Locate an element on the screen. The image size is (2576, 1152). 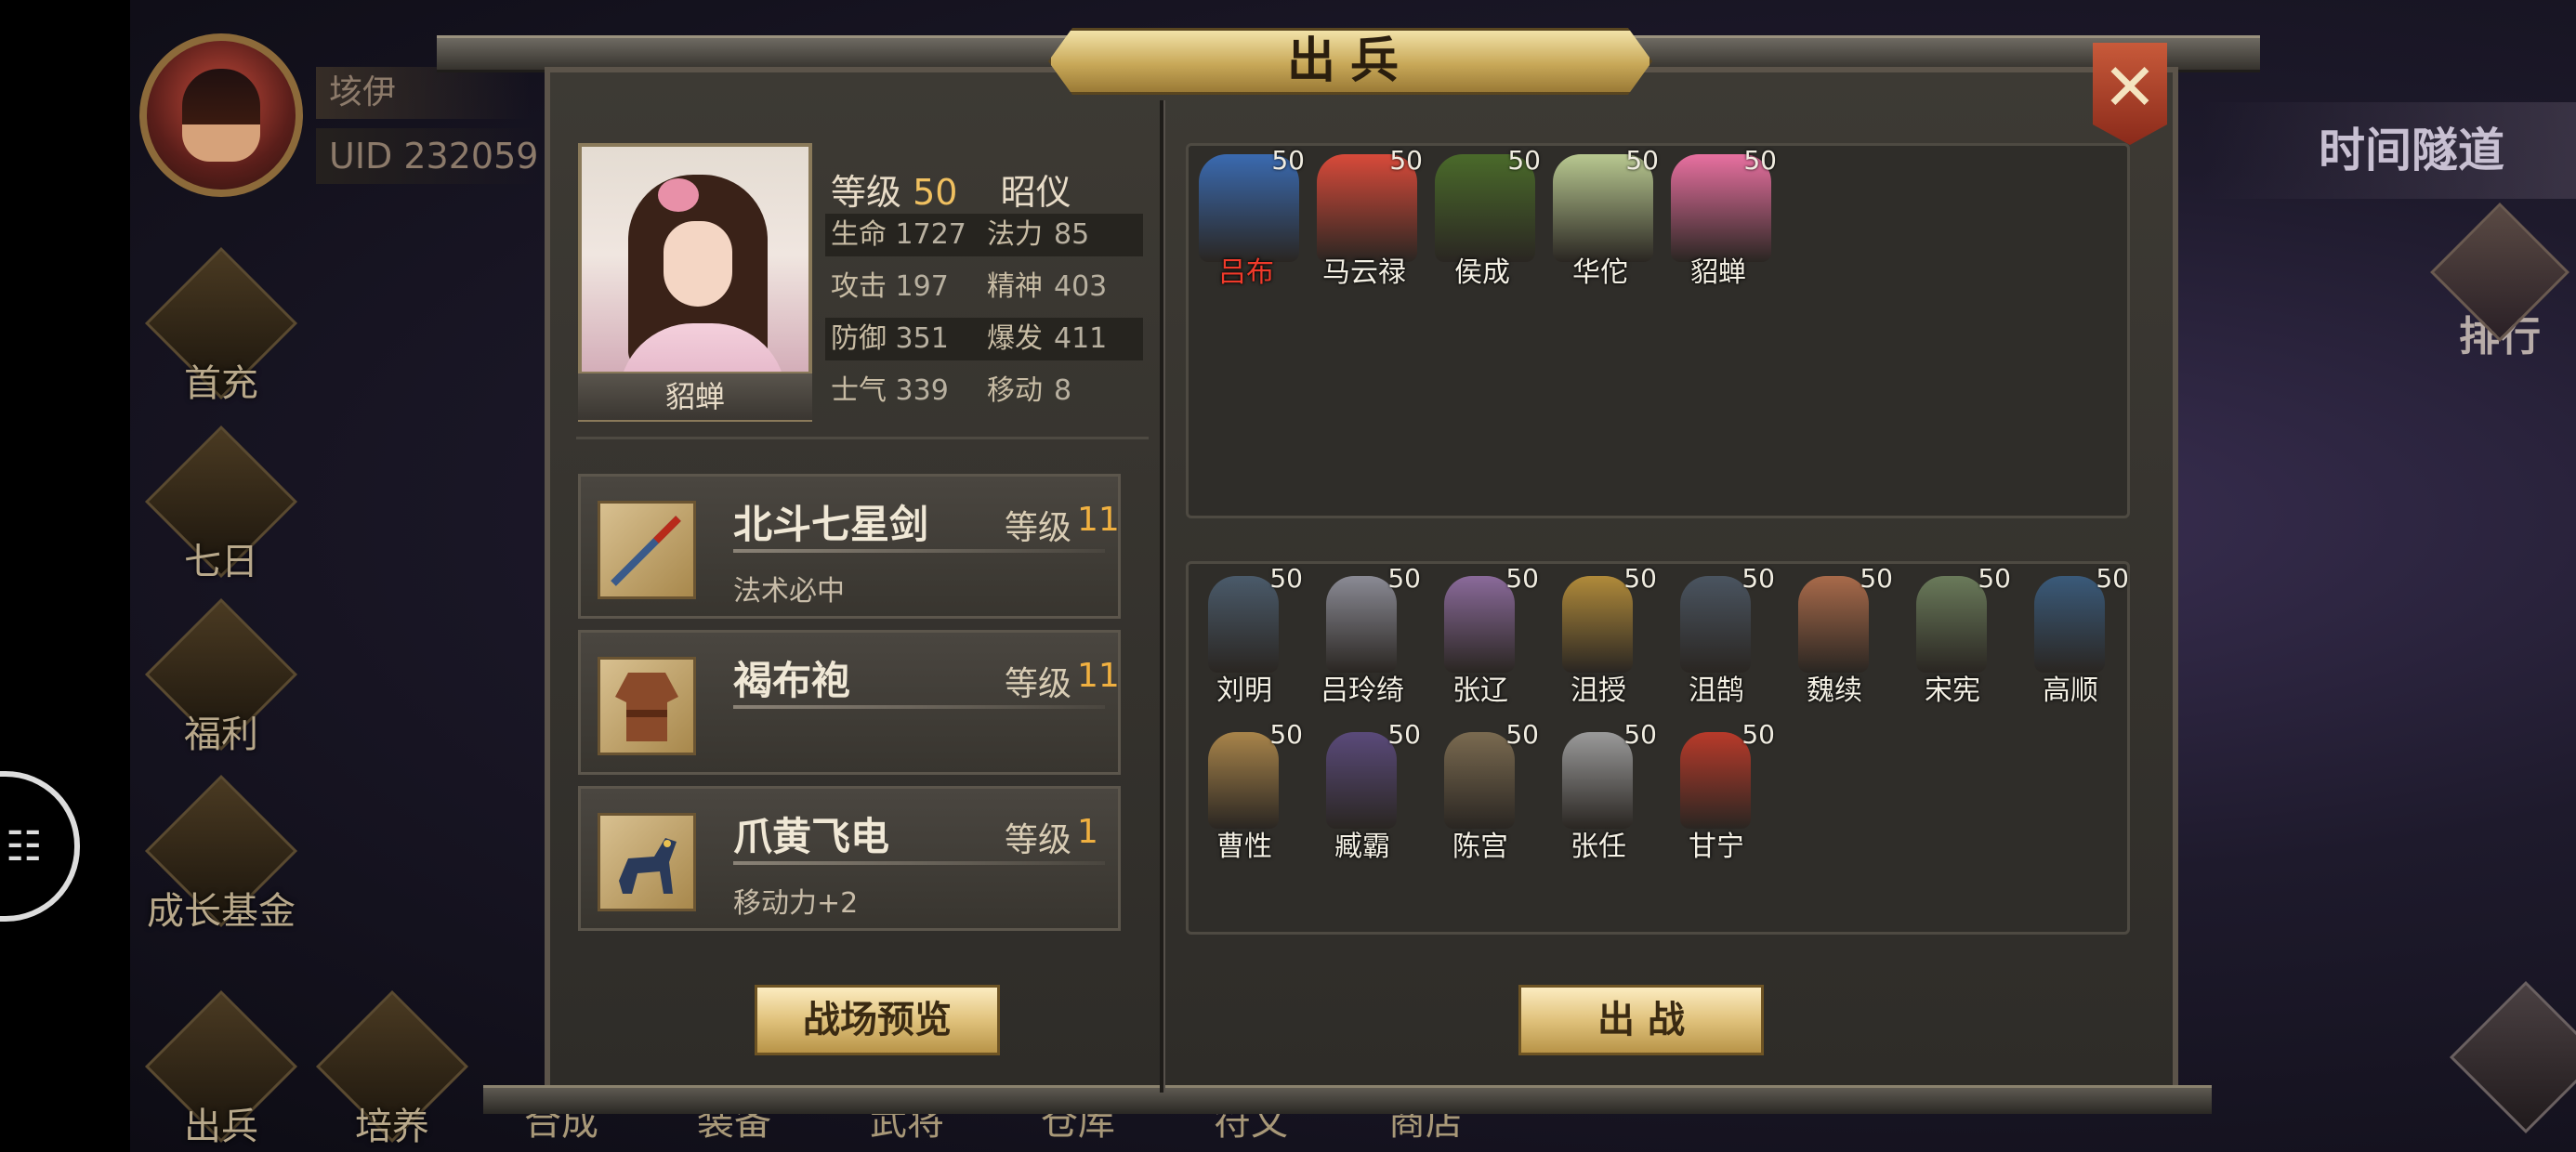
reserve-unit: 50 张任 is located at coordinates (1598, 791).